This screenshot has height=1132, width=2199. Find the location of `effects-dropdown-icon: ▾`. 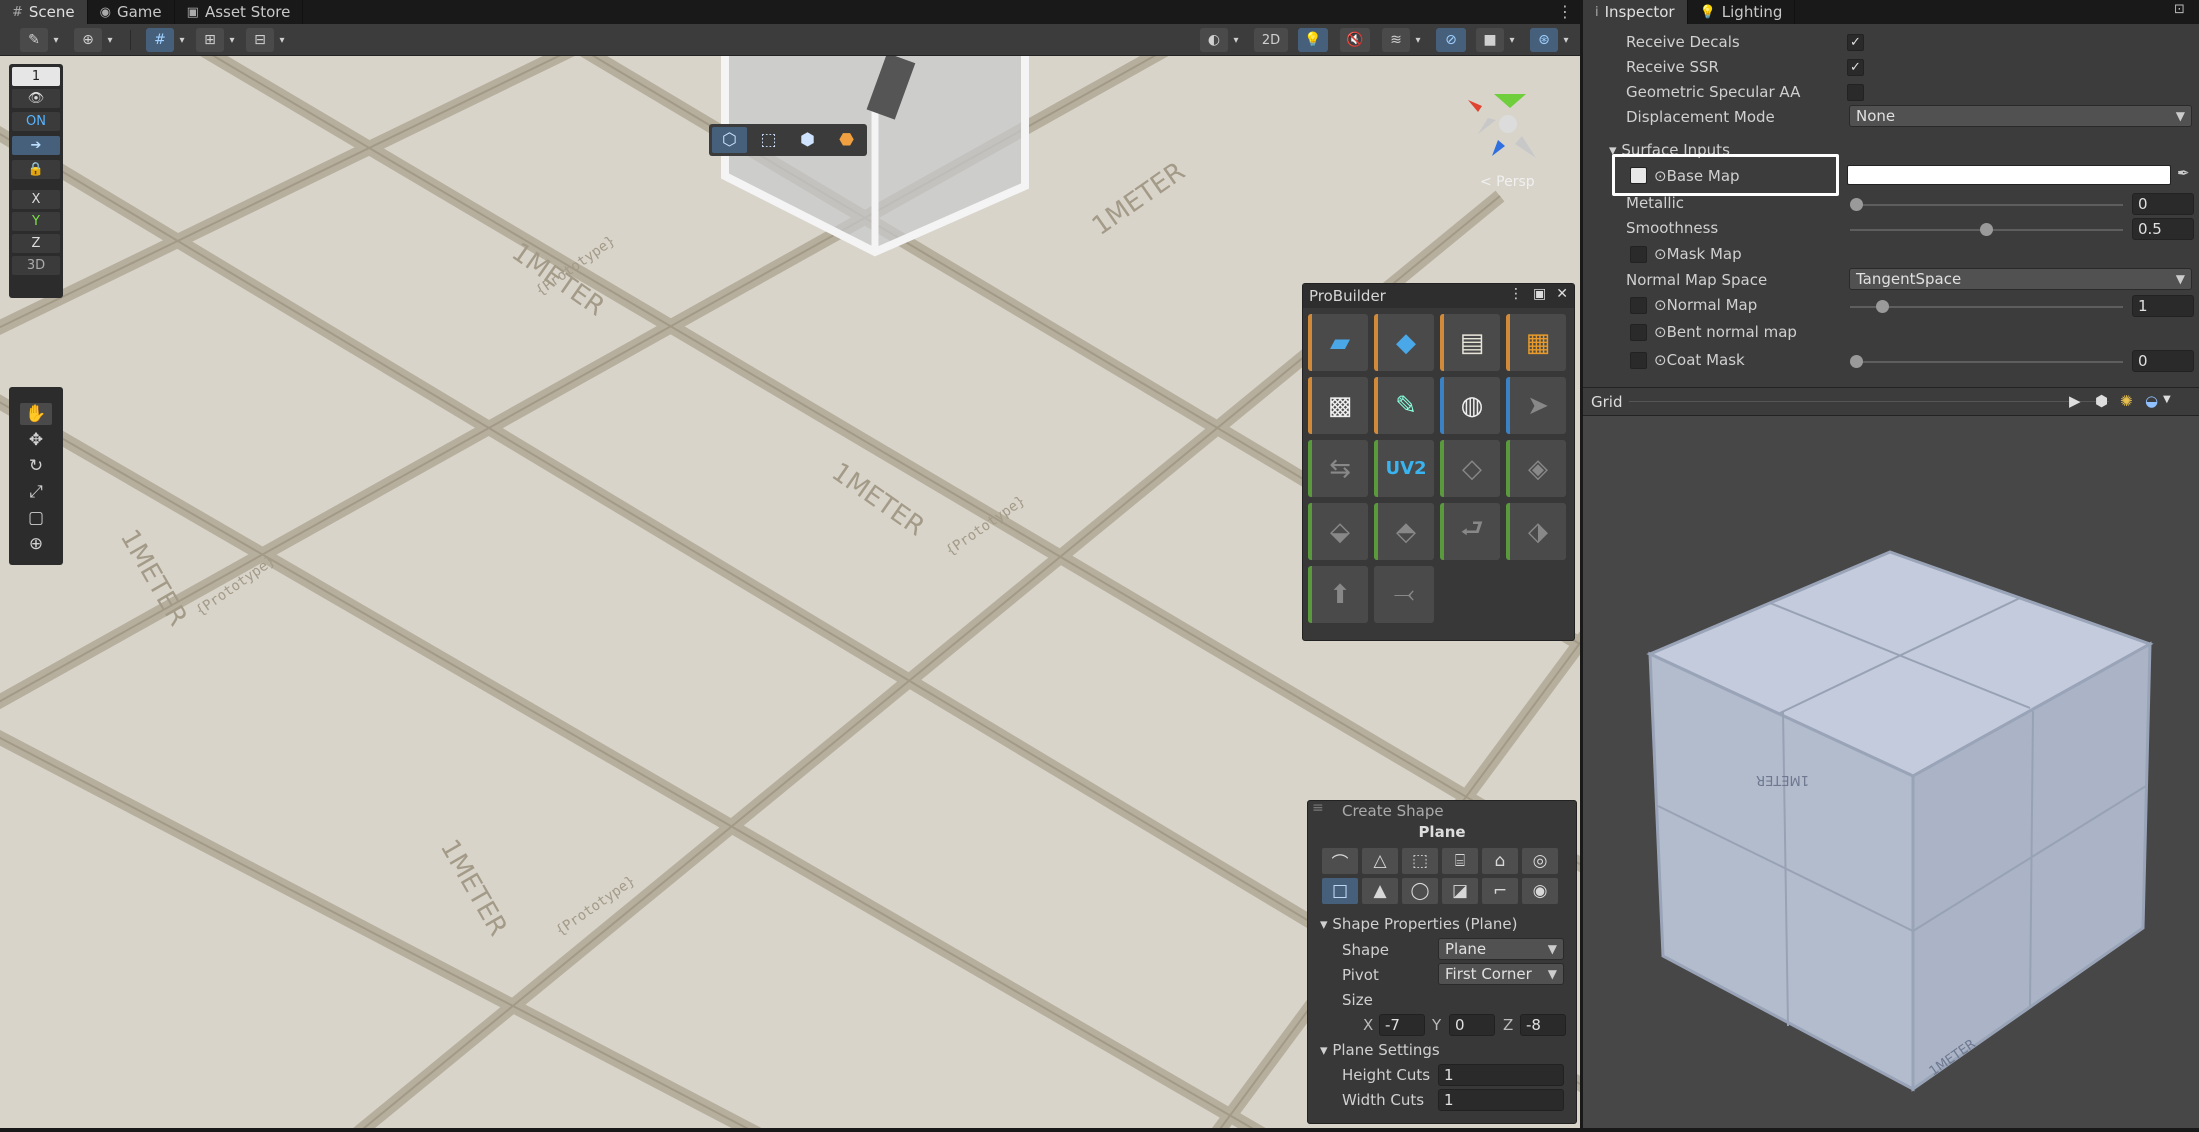

effects-dropdown-icon: ▾ is located at coordinates (1418, 40).